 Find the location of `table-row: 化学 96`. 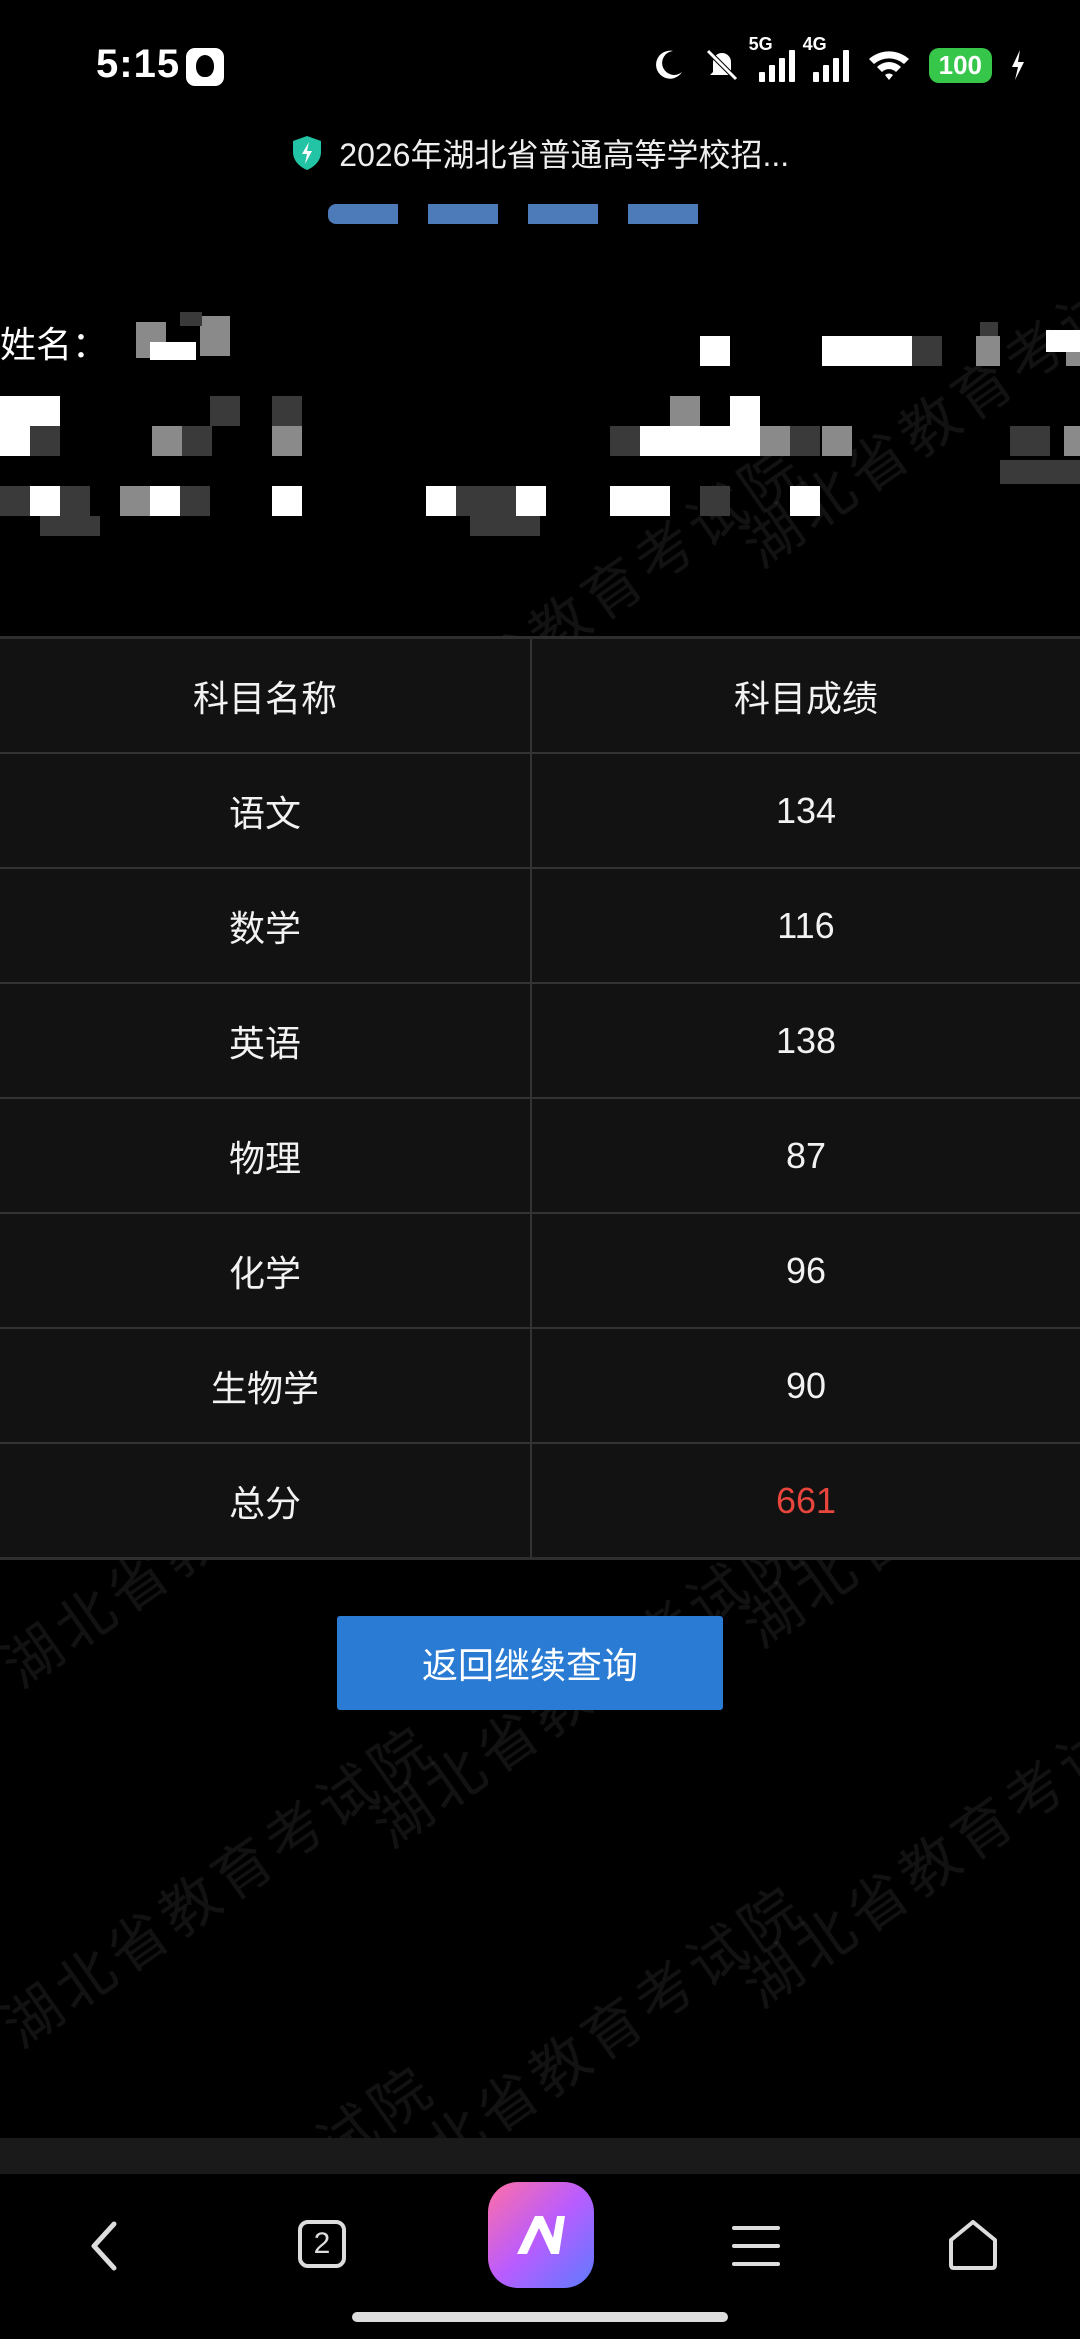

table-row: 化学 96 is located at coordinates (540, 1269).